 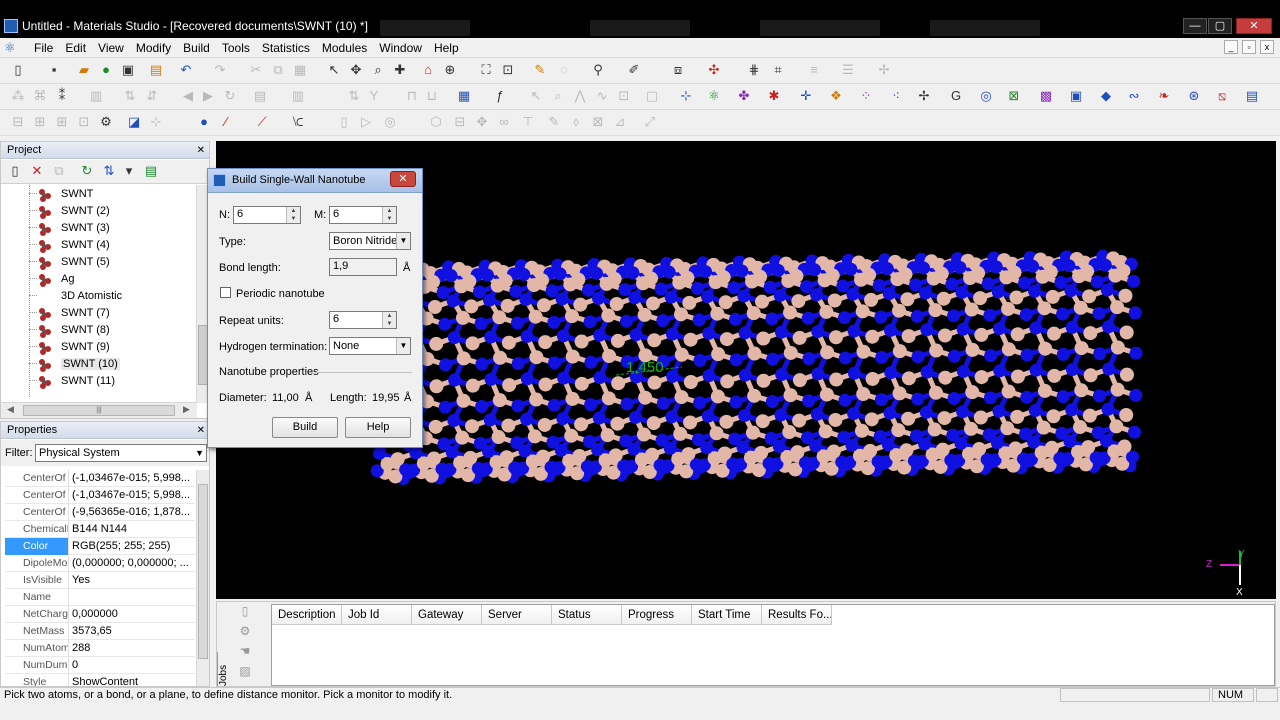 What do you see at coordinates (75, 295) in the screenshot?
I see `tree-item-3d-atomistic: 3D Atomistic` at bounding box center [75, 295].